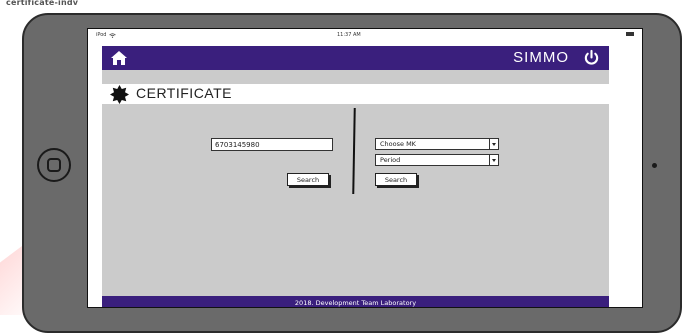 The width and height of the screenshot is (695, 333). What do you see at coordinates (591, 57) in the screenshot?
I see `power-icon` at bounding box center [591, 57].